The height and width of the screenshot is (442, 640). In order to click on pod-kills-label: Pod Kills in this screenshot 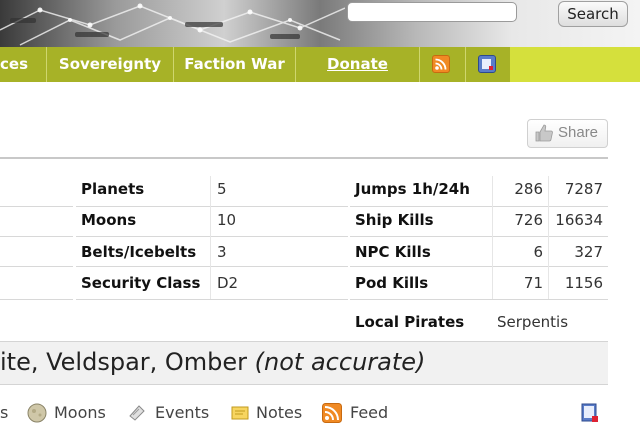, I will do `click(392, 283)`.